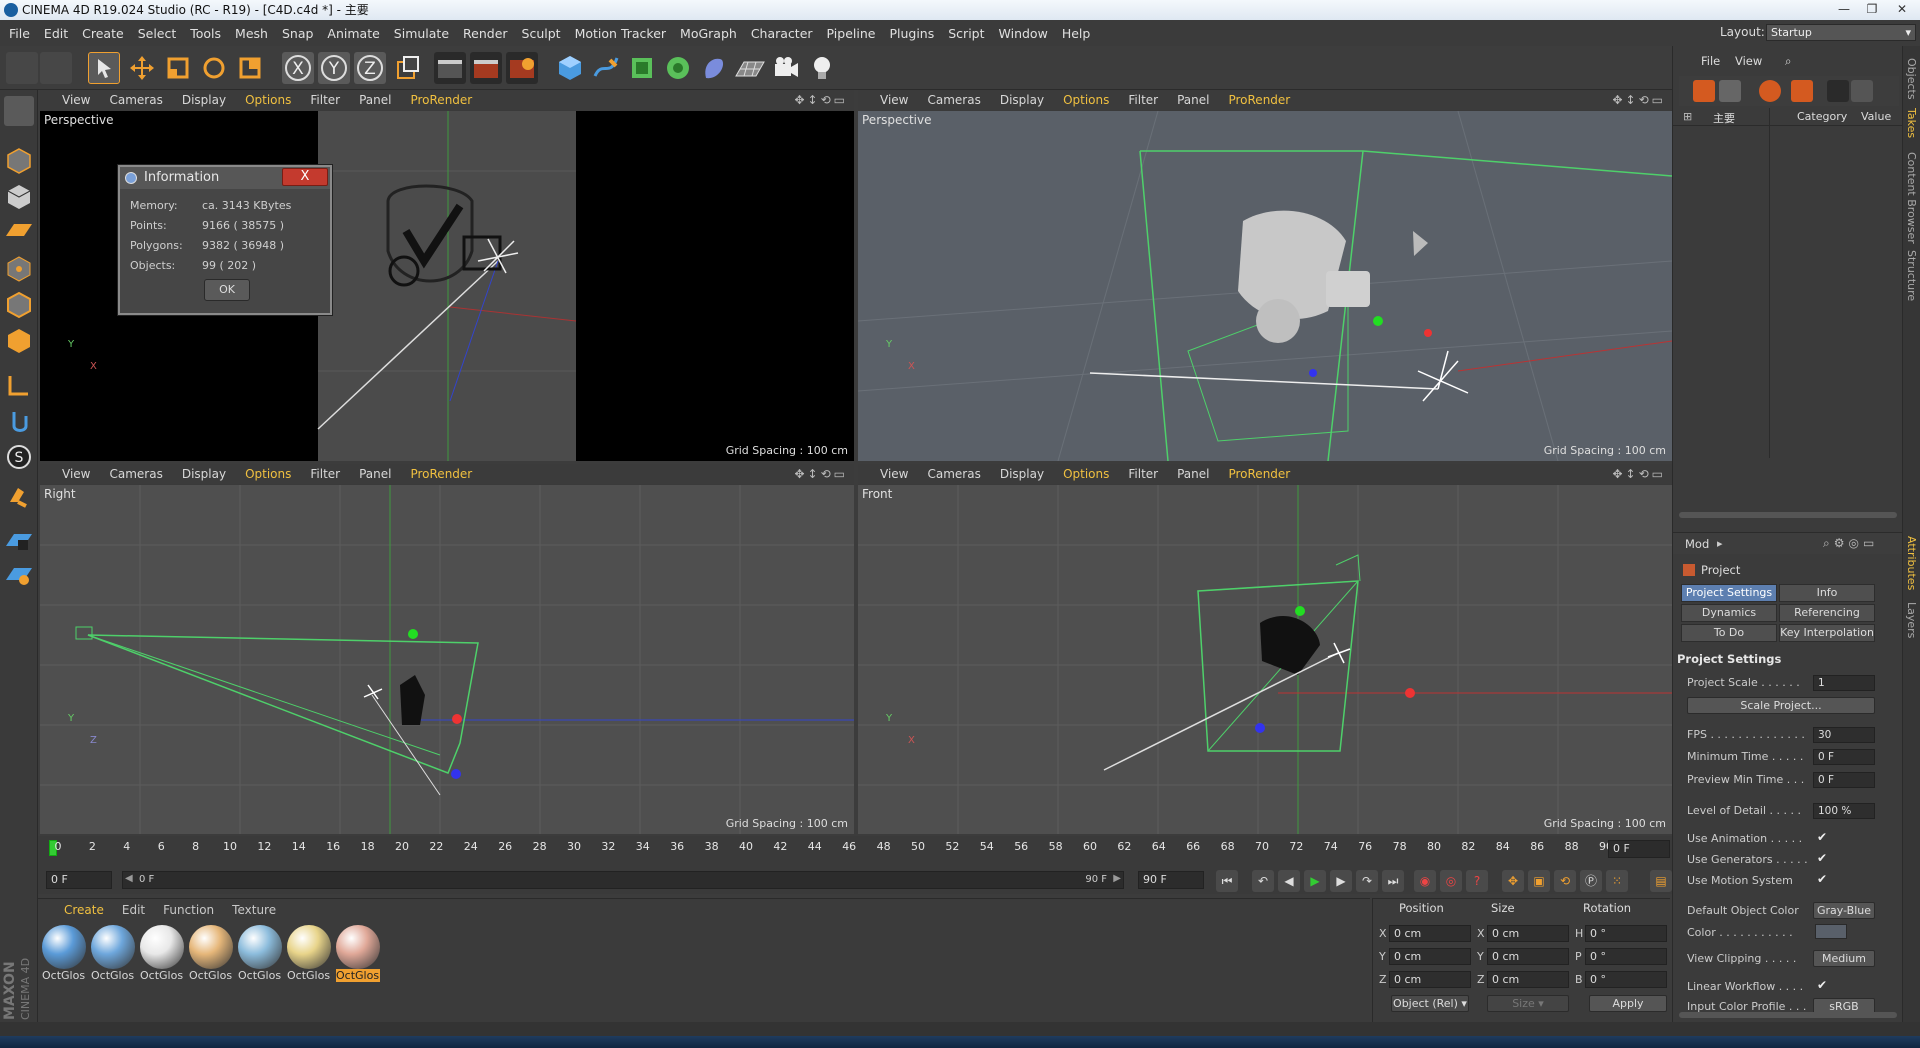  What do you see at coordinates (786, 68) in the screenshot?
I see `camera-icon` at bounding box center [786, 68].